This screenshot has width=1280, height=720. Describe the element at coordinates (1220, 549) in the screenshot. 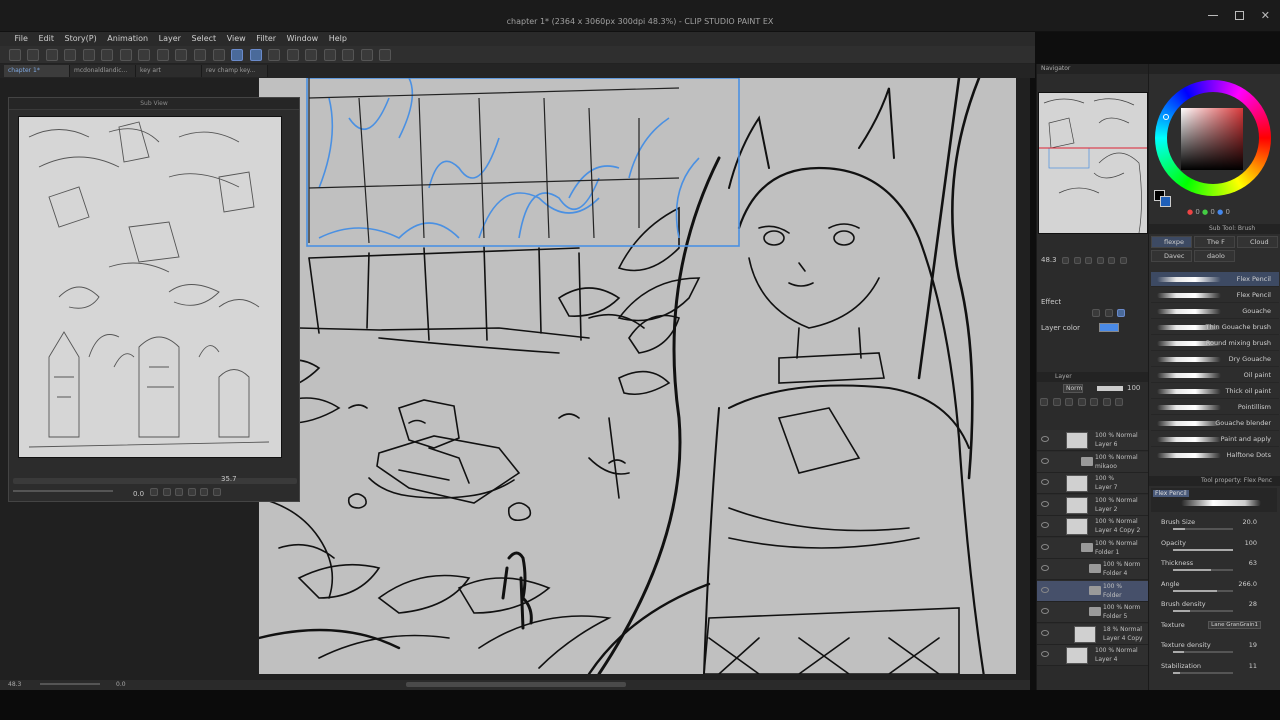

I see `tool-property-row: Opacity 100` at that location.